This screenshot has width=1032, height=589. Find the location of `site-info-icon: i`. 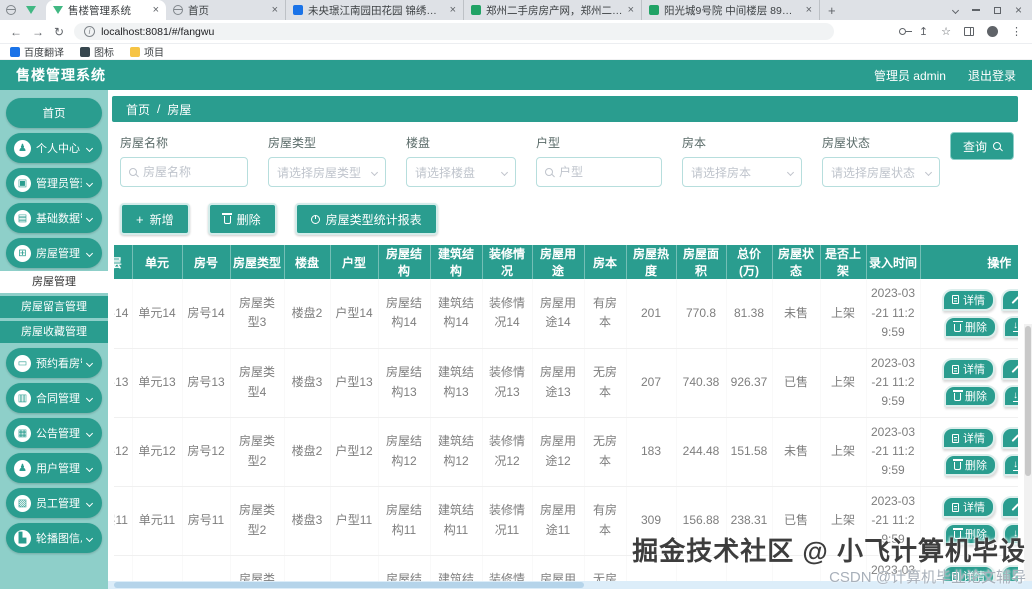

site-info-icon: i is located at coordinates (90, 31).